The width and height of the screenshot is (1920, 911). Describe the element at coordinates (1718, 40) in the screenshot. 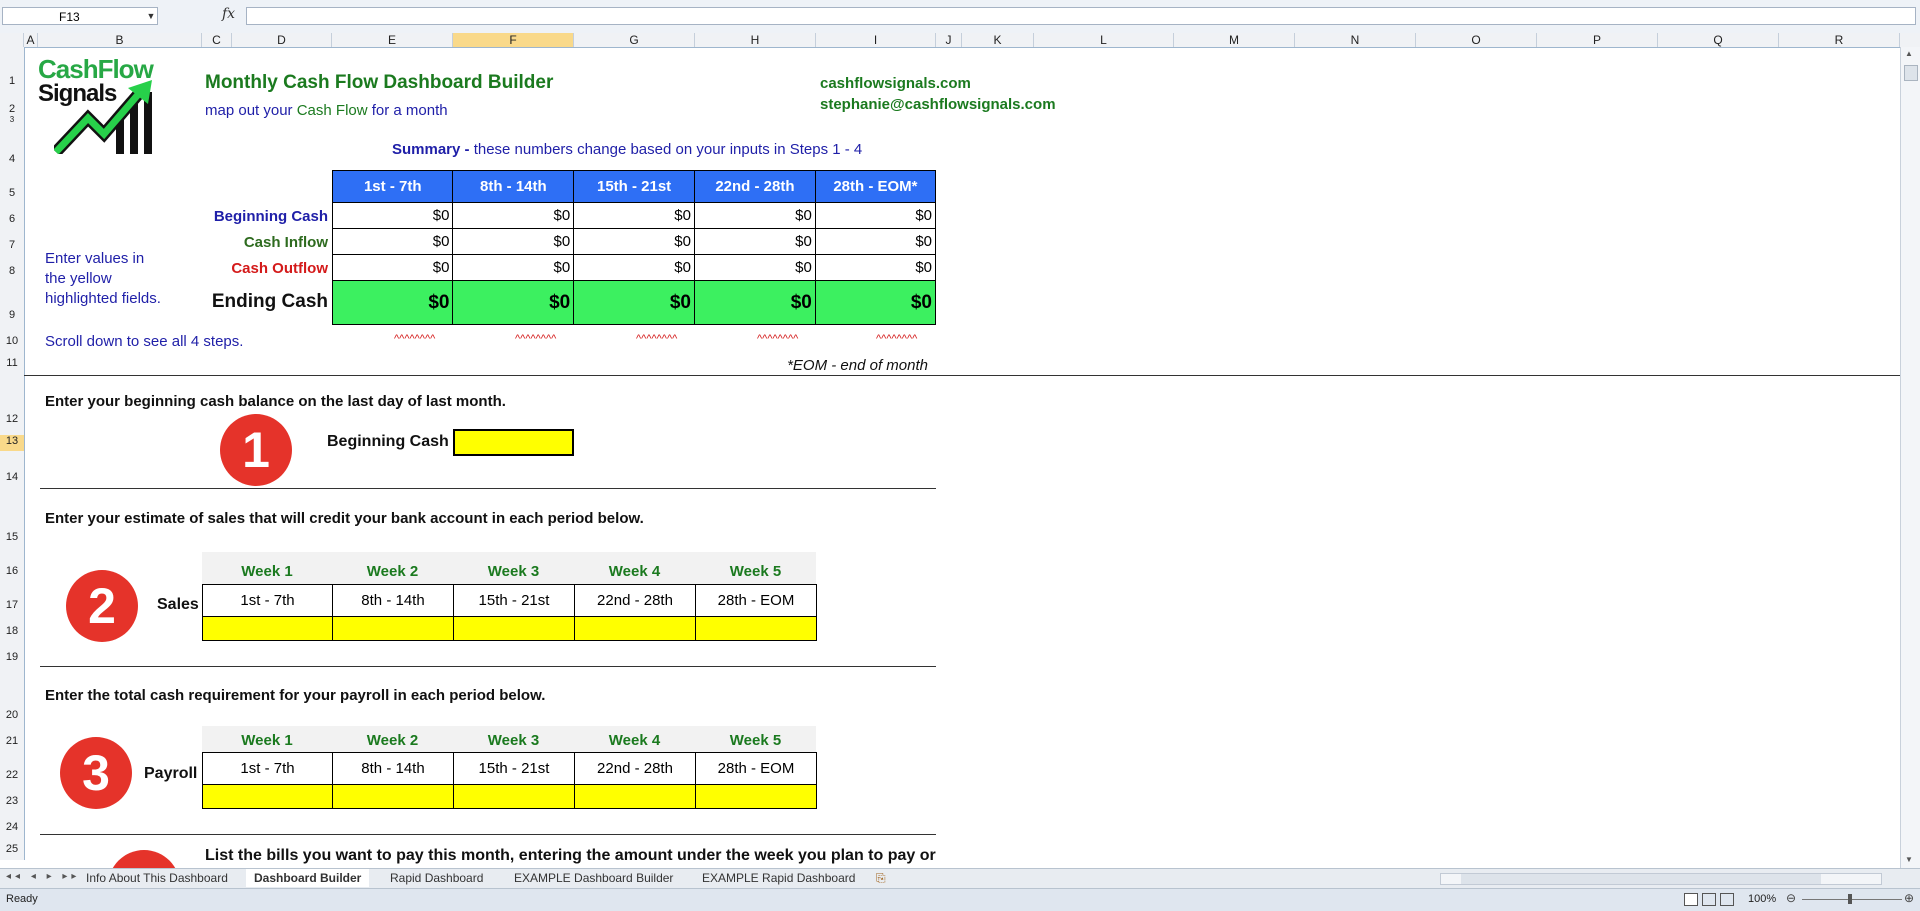

I see `column-header: Q` at that location.